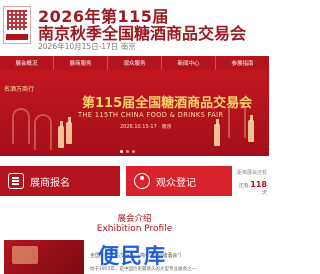  I want to click on logo-label, so click(17, 37).